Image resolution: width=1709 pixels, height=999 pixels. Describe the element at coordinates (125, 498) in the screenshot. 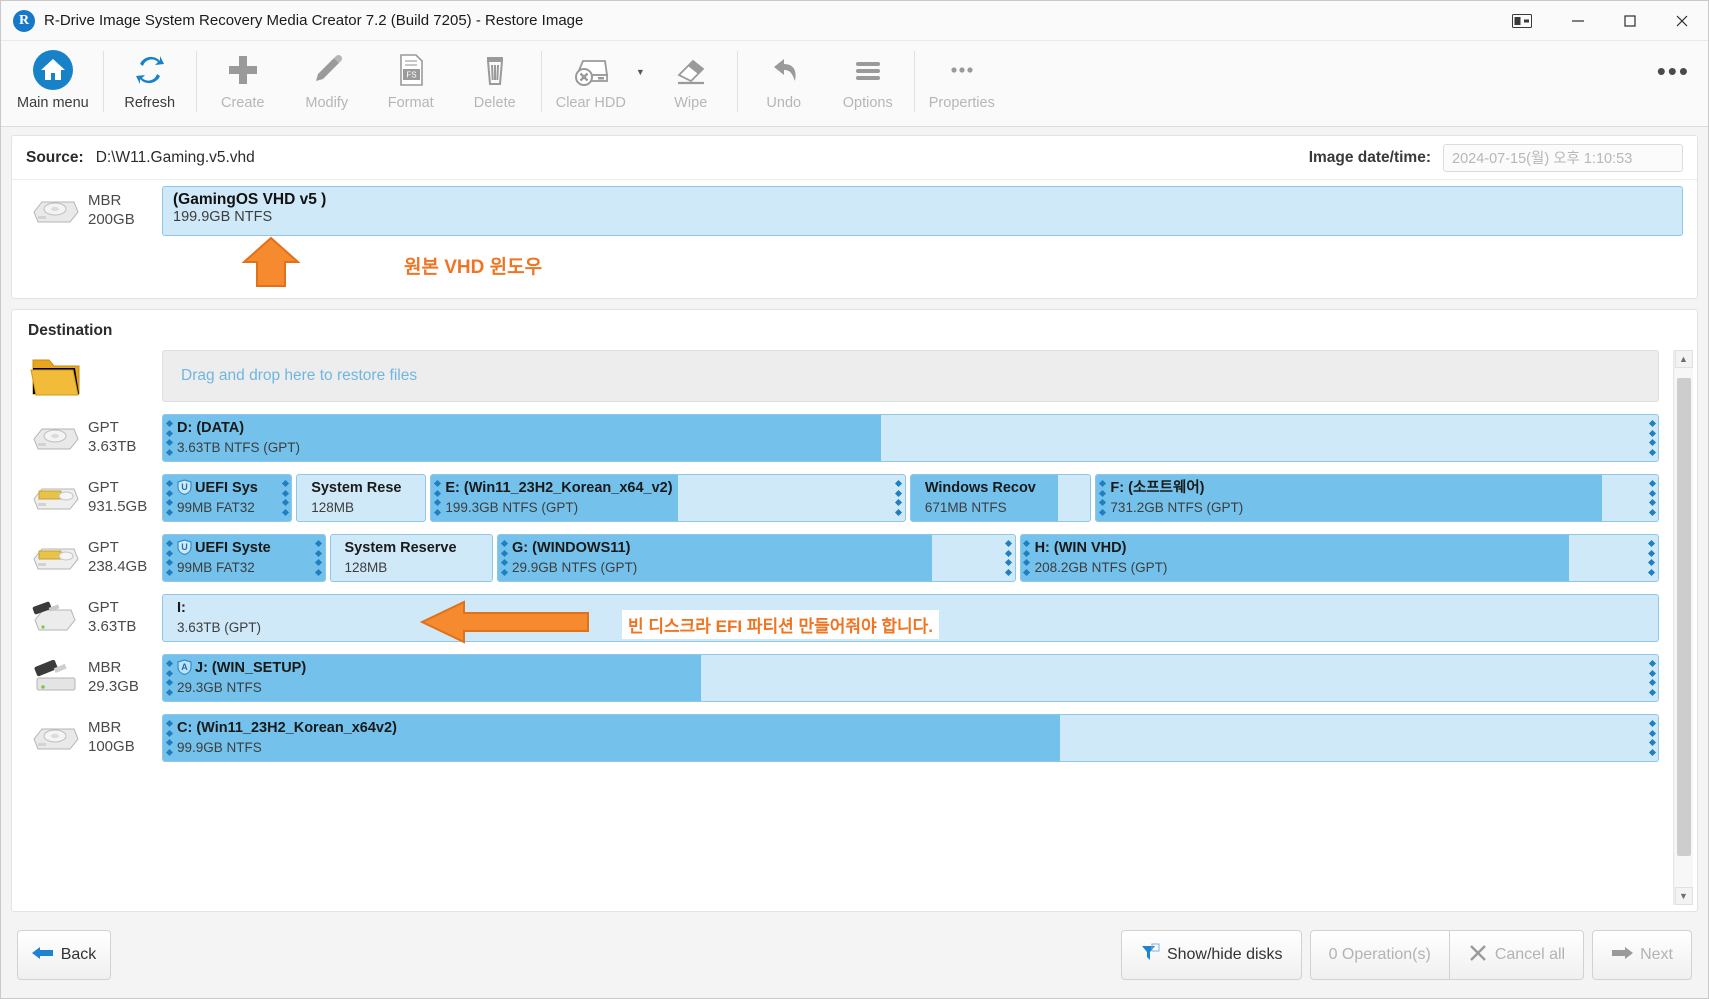

I see `disk-meta: GPT 931.5GB` at that location.